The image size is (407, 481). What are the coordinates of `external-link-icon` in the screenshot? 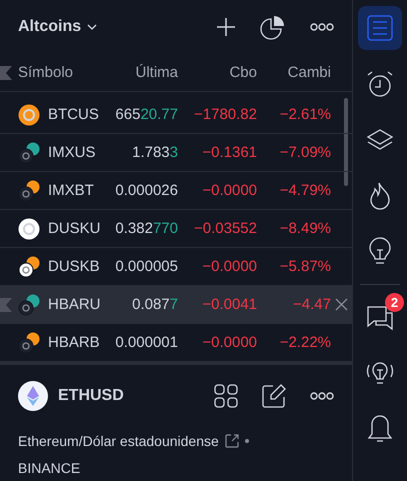 It's located at (231, 441).